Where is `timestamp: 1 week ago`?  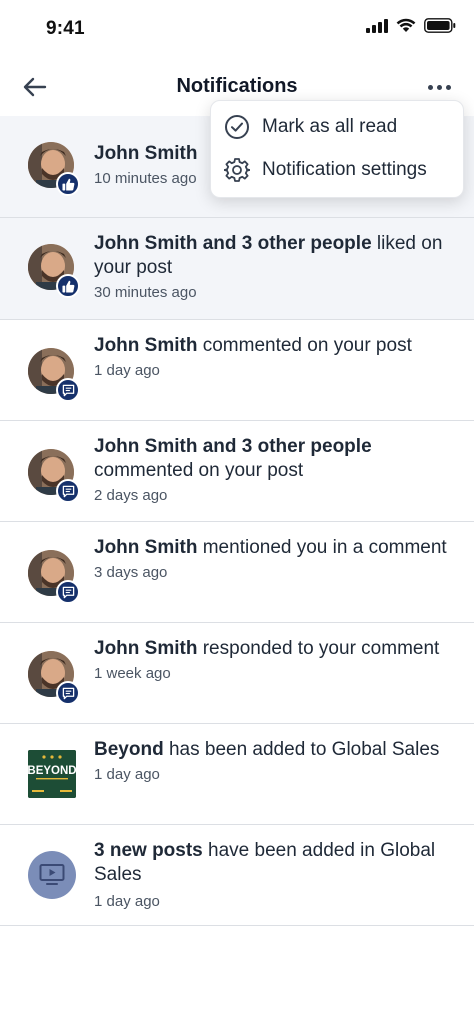
timestamp: 1 week ago is located at coordinates (132, 673).